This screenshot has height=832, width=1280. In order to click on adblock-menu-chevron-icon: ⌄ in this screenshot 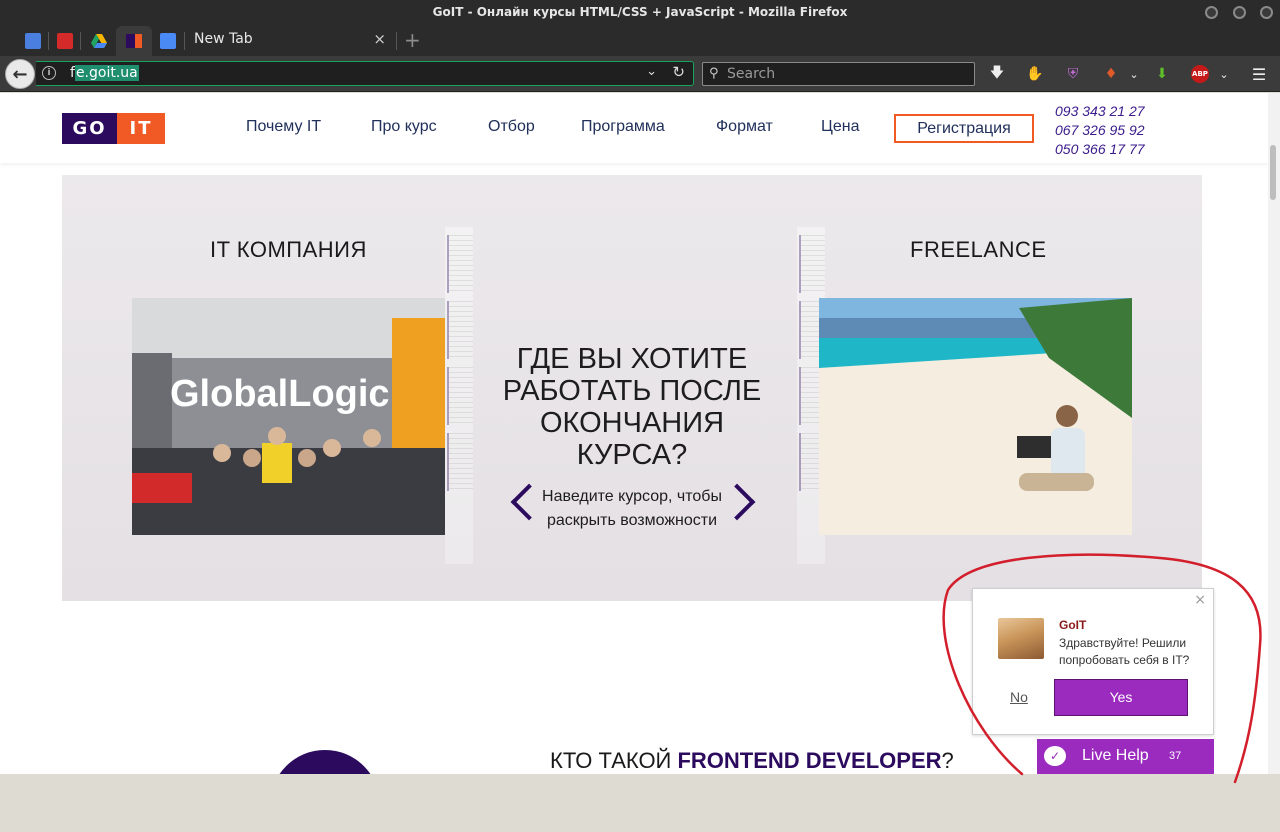, I will do `click(1224, 74)`.